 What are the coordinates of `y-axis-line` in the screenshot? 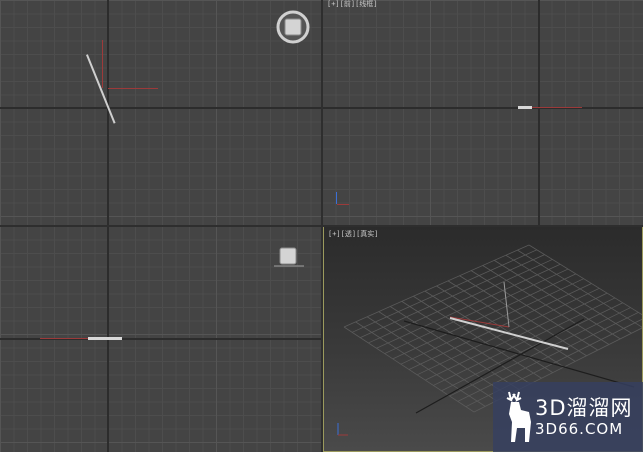 It's located at (102, 64).